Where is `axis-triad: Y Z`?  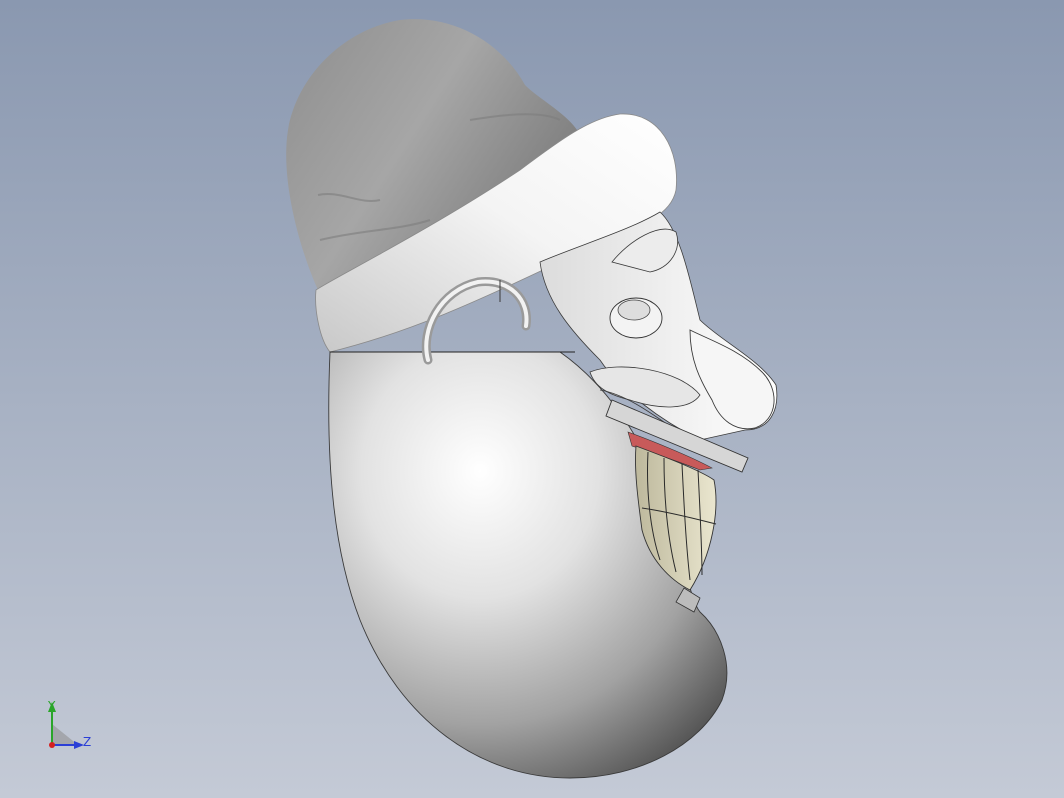 axis-triad: Y Z is located at coordinates (69, 724).